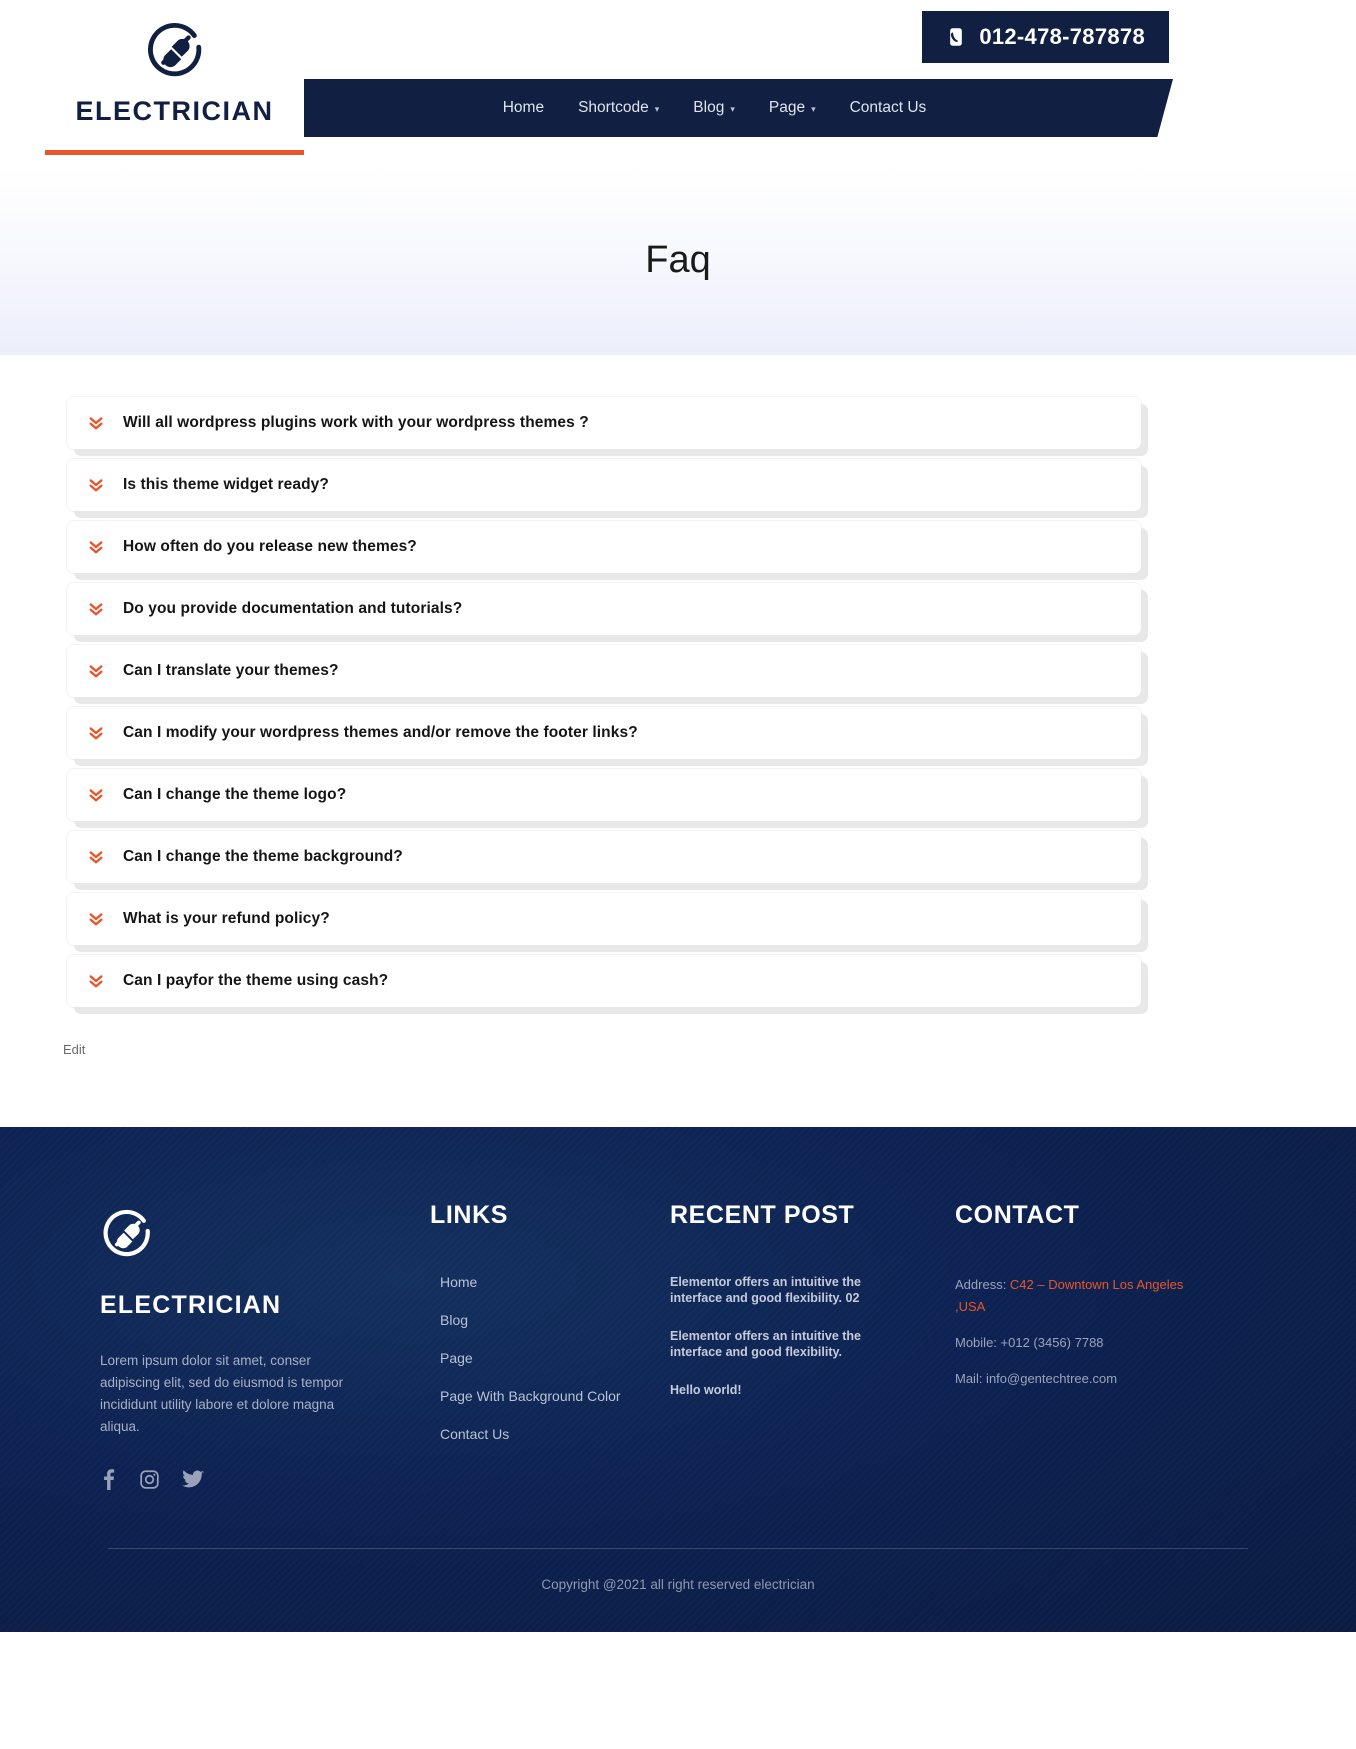 Image resolution: width=1356 pixels, height=1749 pixels. I want to click on edit-link: Edit, so click(74, 1049).